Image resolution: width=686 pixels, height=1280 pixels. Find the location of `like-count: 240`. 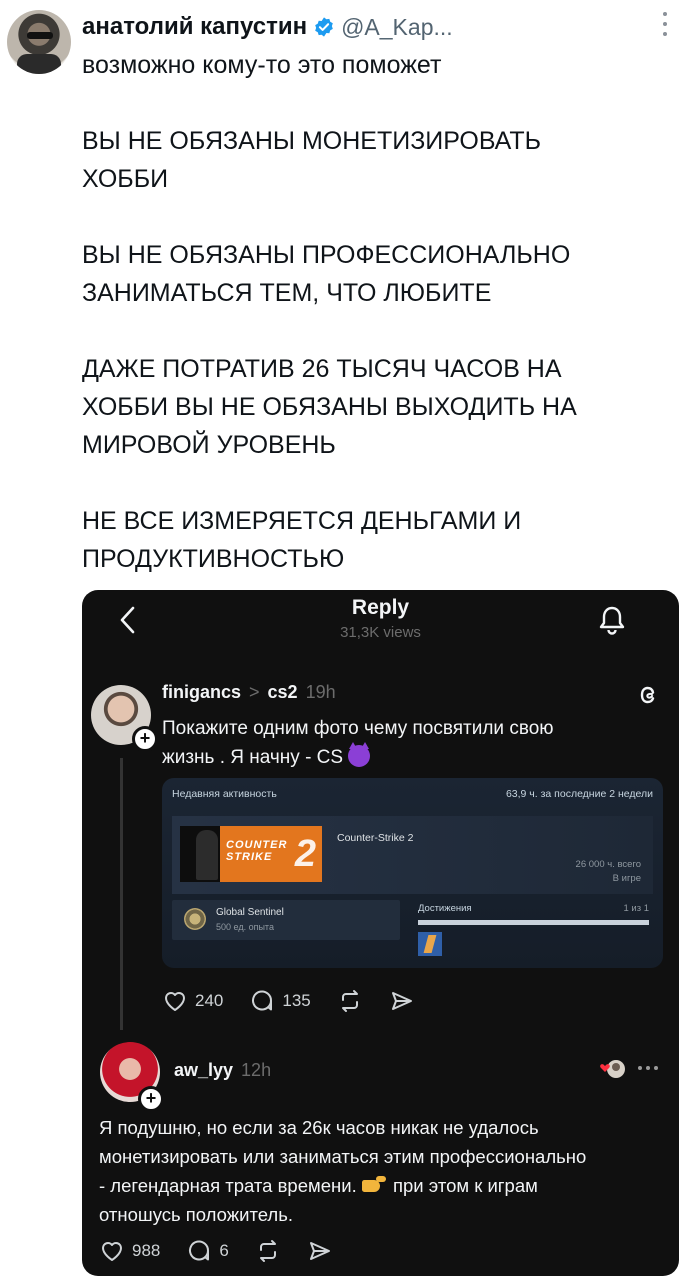

like-count: 240 is located at coordinates (209, 1000).